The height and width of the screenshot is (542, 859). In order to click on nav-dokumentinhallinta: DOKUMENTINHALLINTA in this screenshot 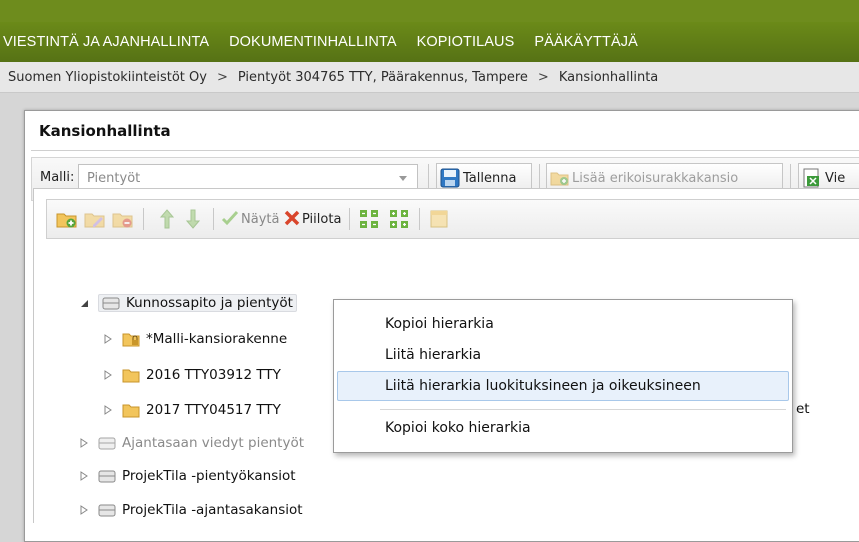, I will do `click(313, 42)`.